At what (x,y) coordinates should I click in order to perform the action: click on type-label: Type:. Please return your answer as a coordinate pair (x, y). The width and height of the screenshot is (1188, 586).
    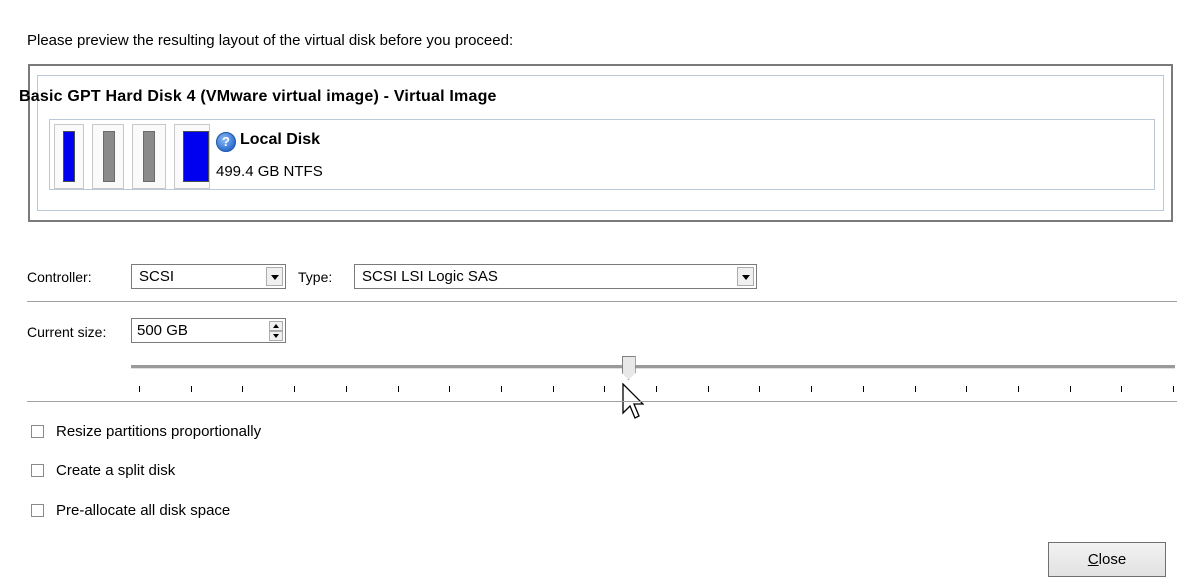
    Looking at the image, I should click on (315, 277).